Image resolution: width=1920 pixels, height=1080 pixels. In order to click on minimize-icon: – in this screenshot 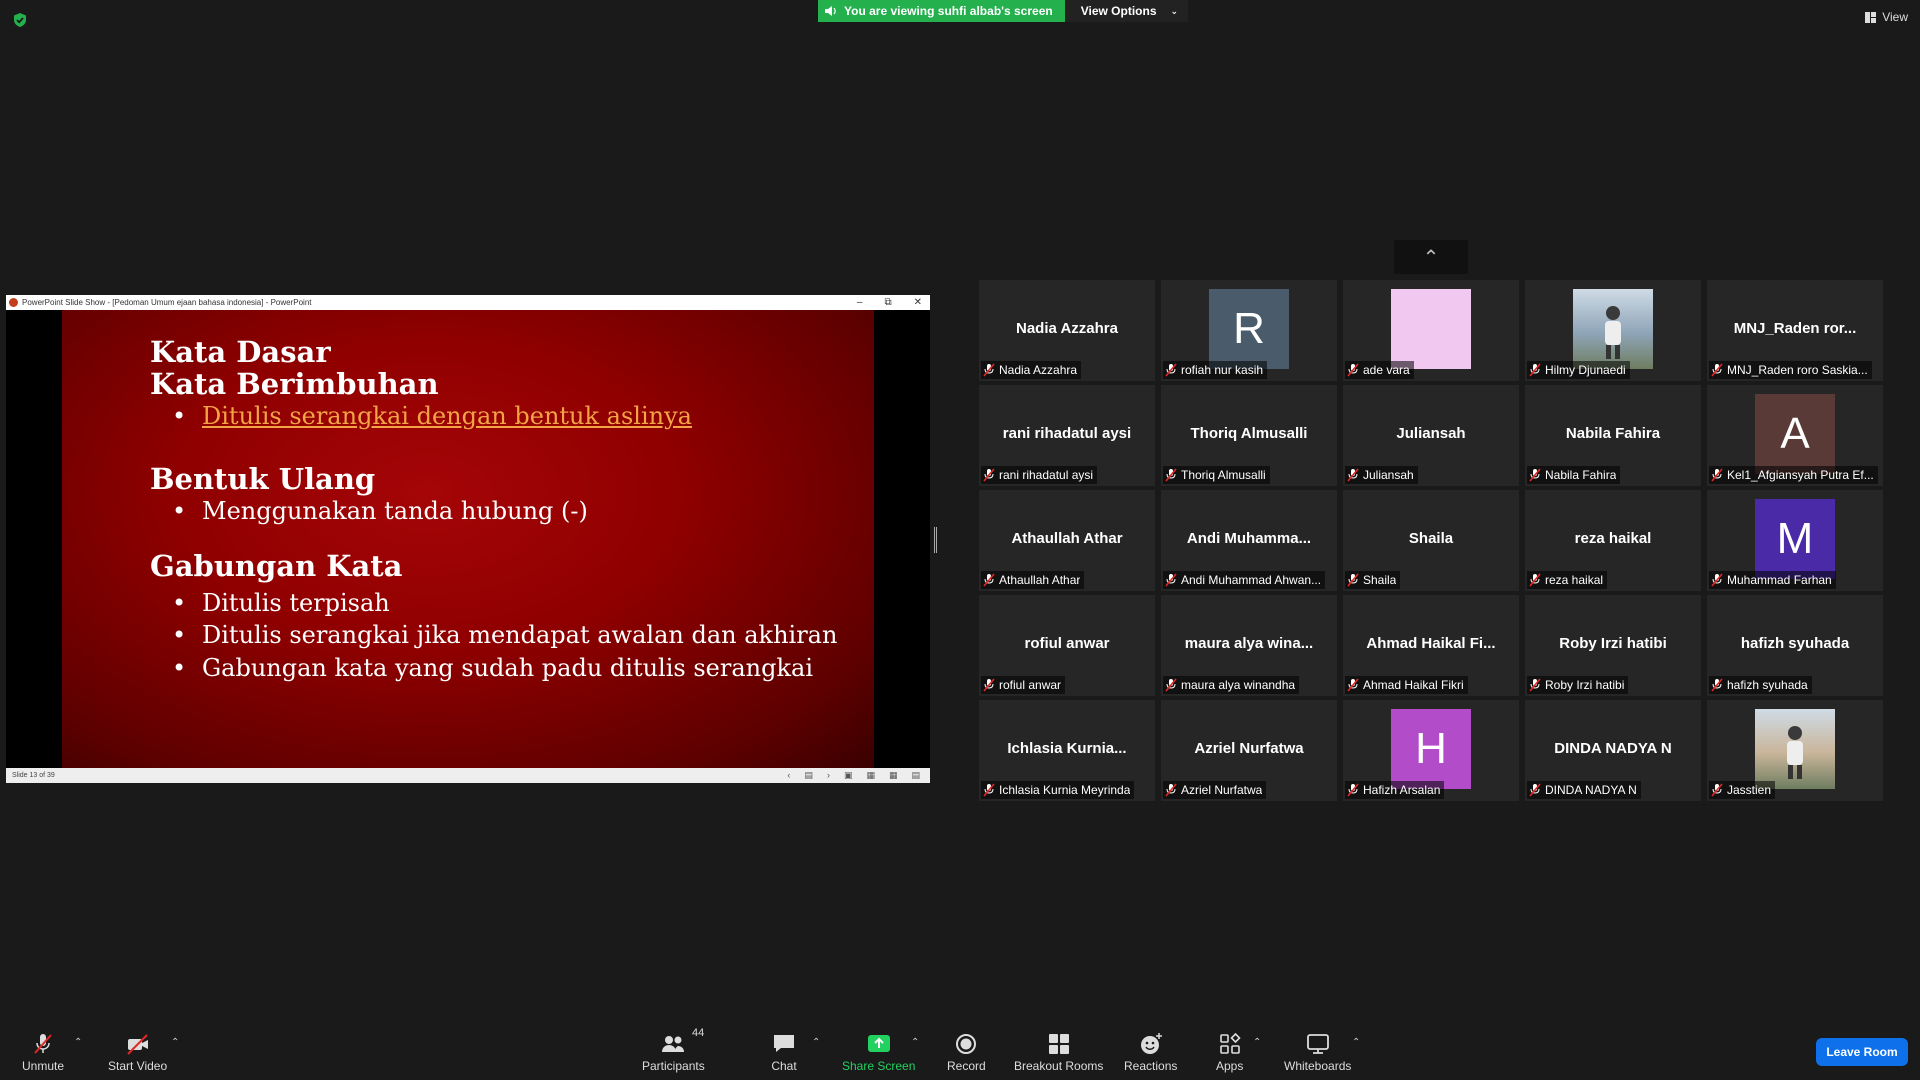, I will do `click(859, 302)`.